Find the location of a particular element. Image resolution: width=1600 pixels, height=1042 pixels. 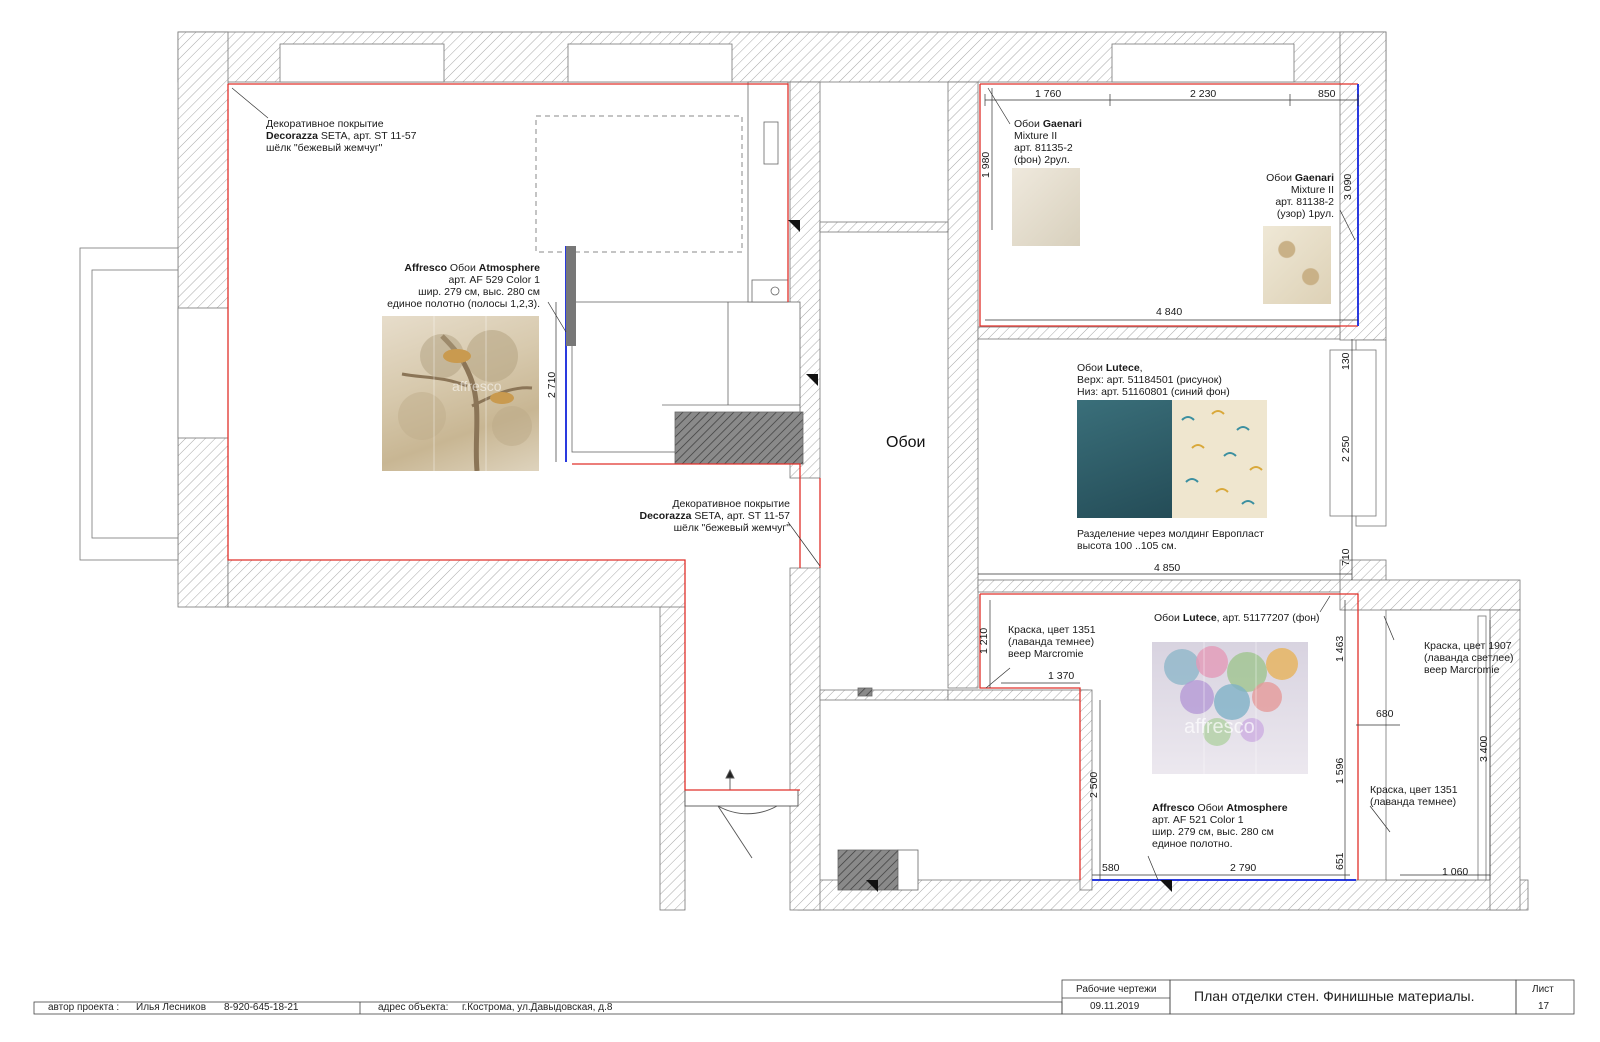

sheet-number: 17 is located at coordinates (1544, 1006).